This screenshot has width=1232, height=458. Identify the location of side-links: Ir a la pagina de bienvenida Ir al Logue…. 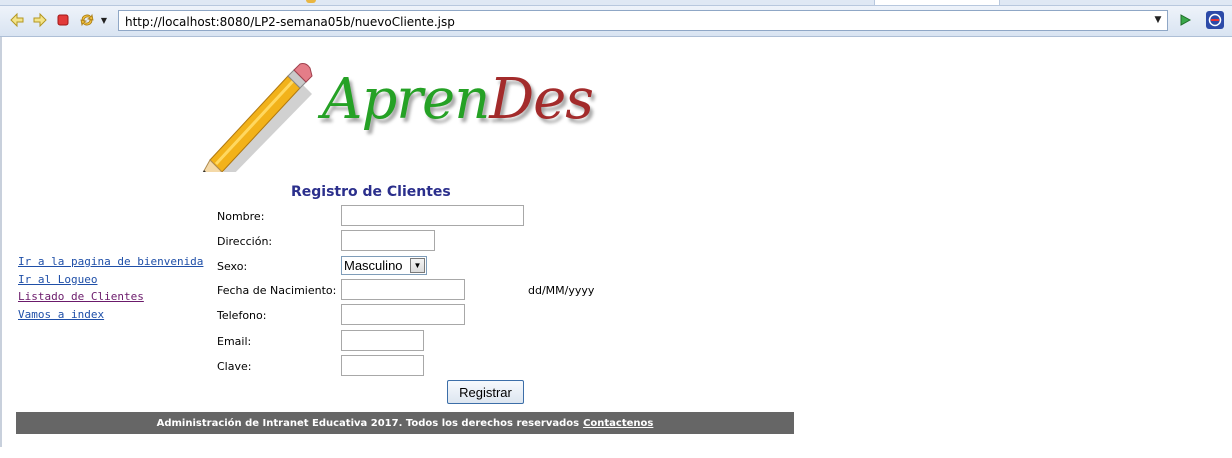
(110, 288).